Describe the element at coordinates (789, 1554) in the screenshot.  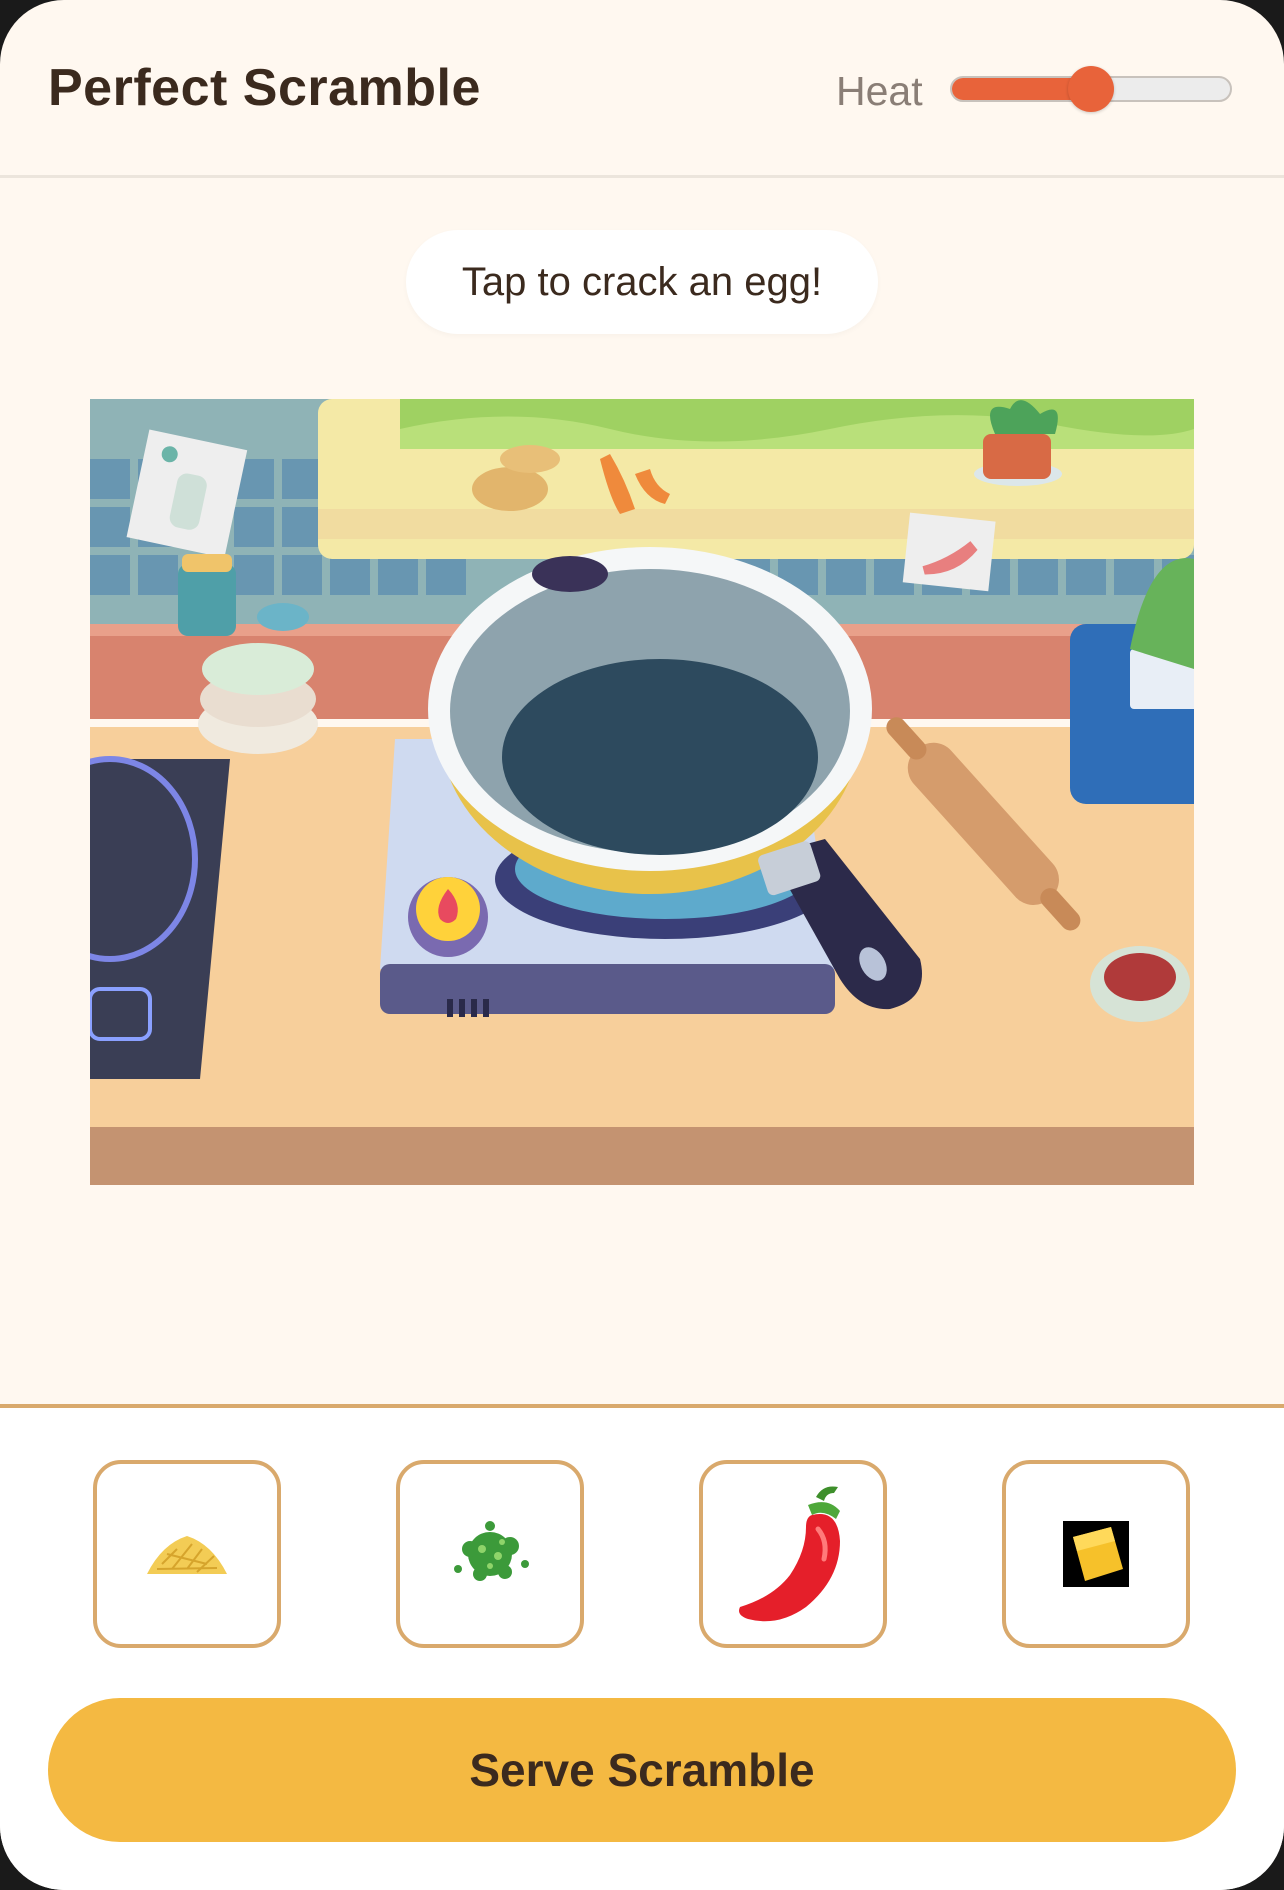
I see `chili-pepper-icon` at that location.